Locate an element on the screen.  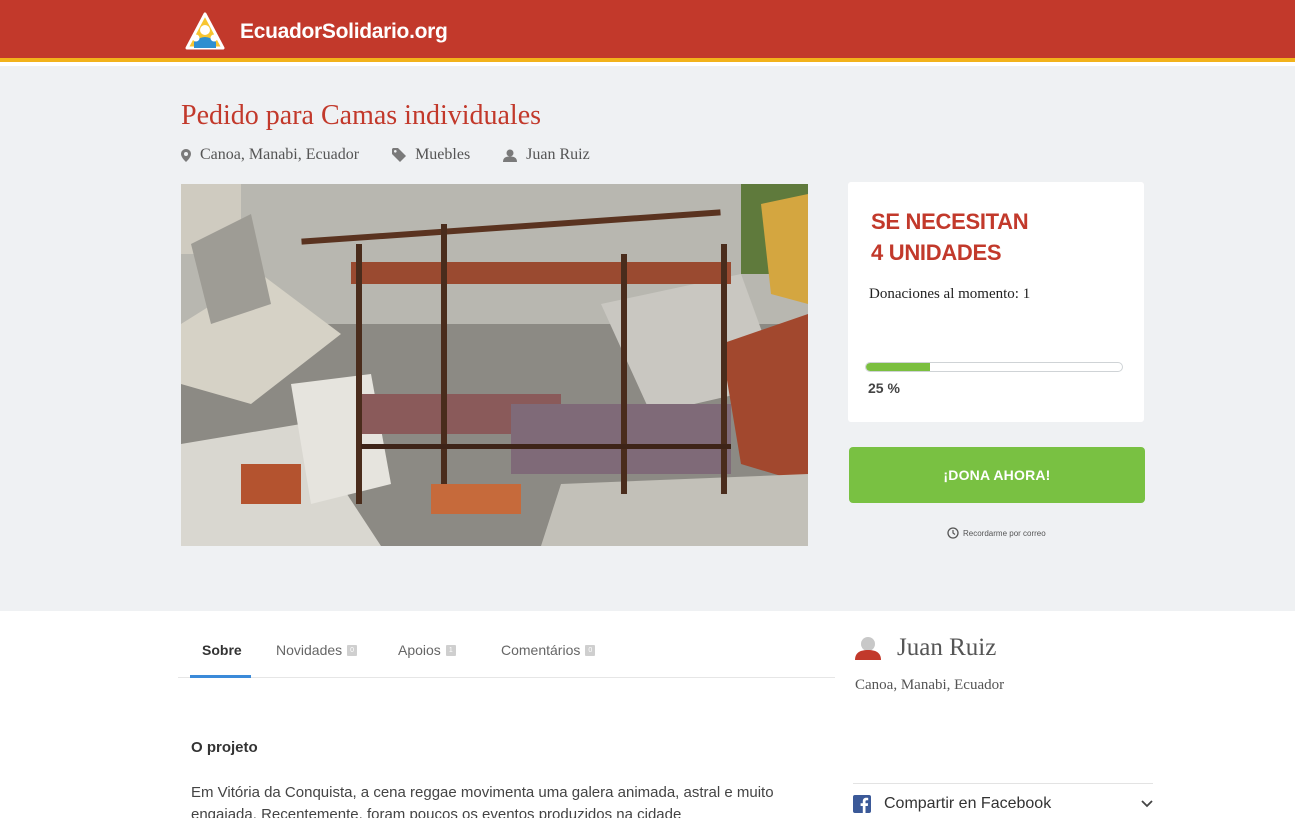
author-text: Juan Ruiz is located at coordinates (558, 154).